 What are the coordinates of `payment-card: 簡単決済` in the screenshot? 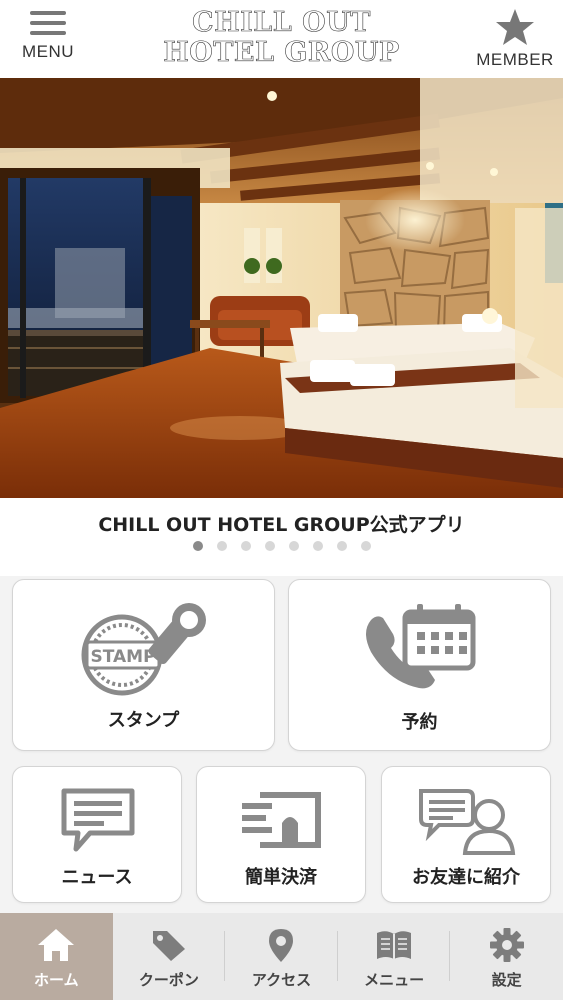 It's located at (281, 834).